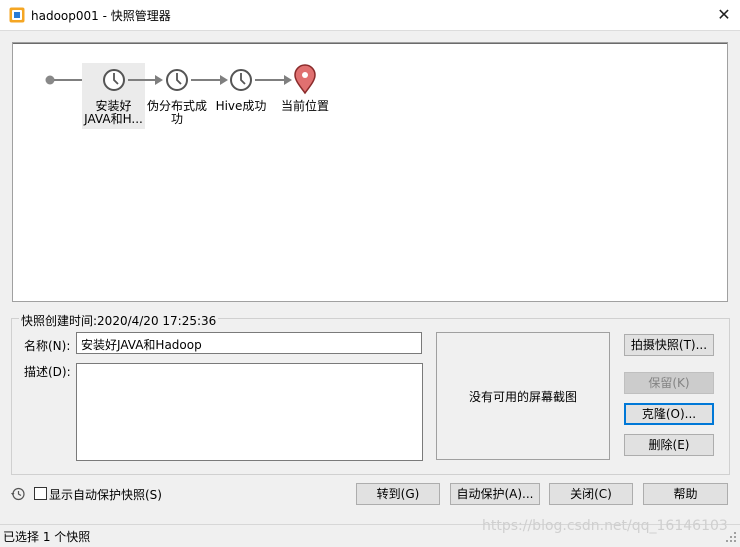 This screenshot has height=547, width=740. Describe the element at coordinates (669, 383) in the screenshot. I see `keep-button: 保留(K)` at that location.